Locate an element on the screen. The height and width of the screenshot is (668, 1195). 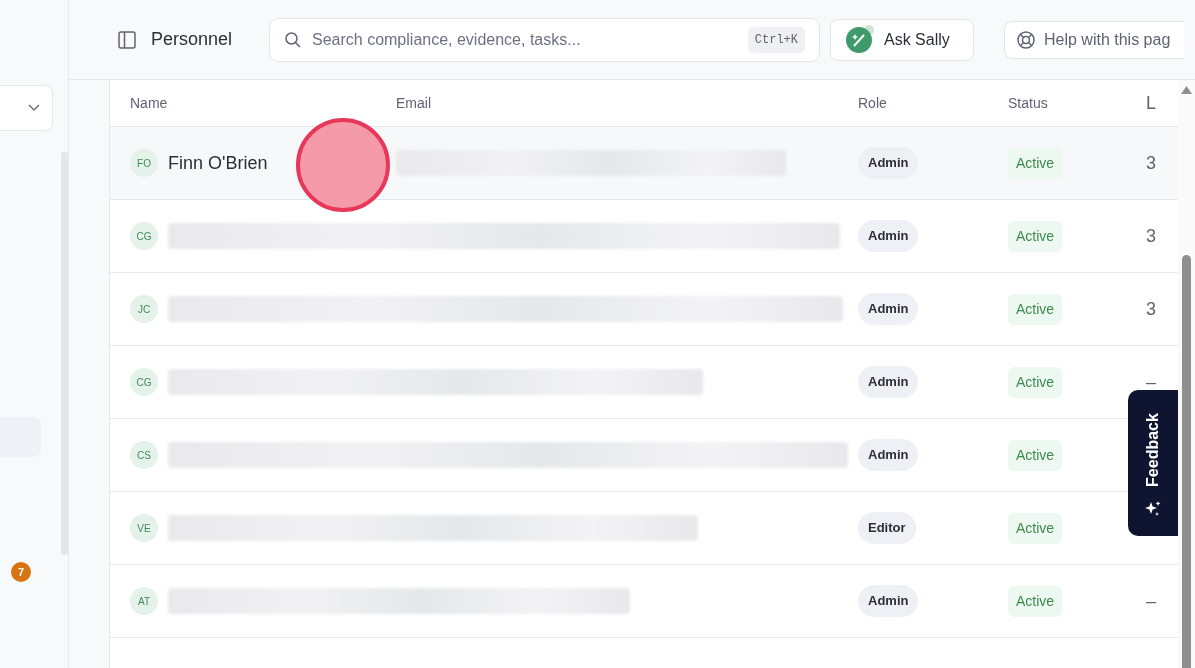
lifebuoy-icon is located at coordinates (1026, 39).